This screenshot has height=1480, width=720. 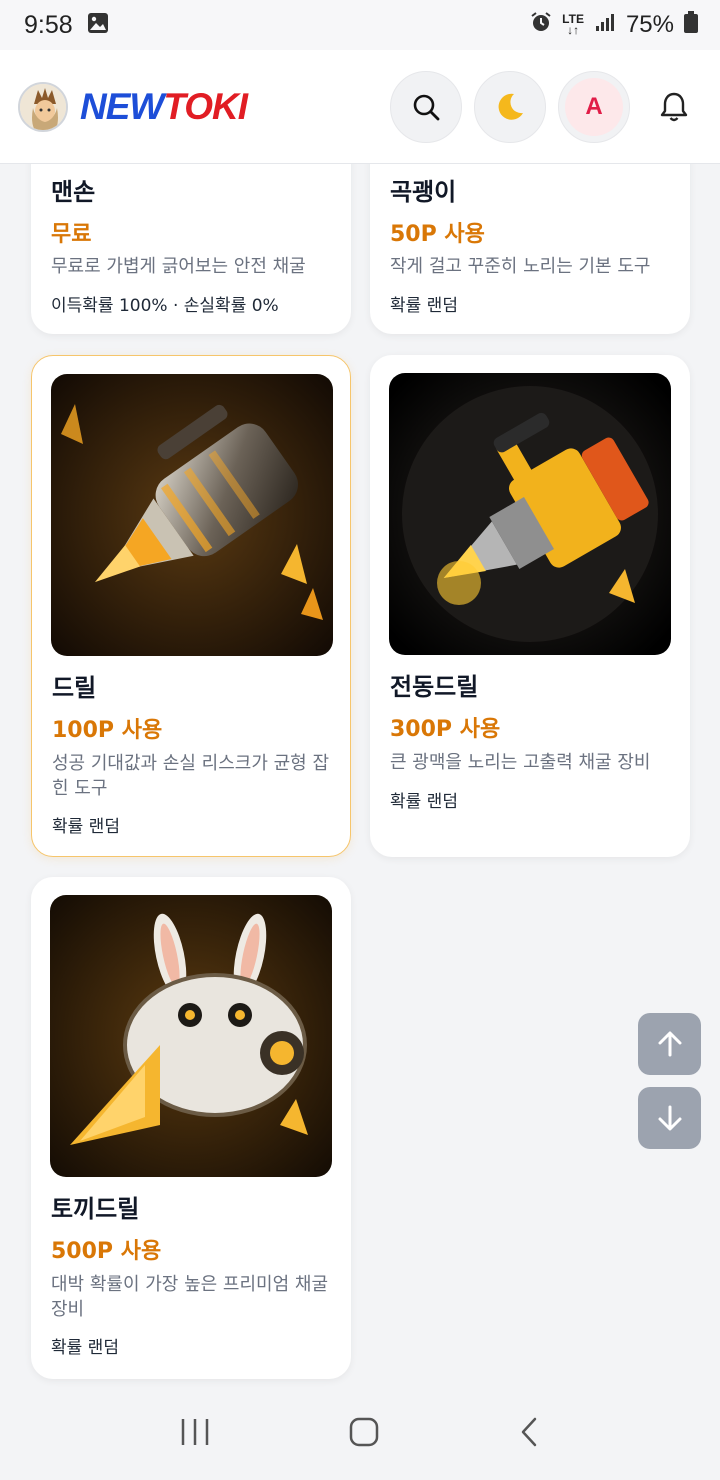 I want to click on arrow-up-icon, so click(x=669, y=1044).